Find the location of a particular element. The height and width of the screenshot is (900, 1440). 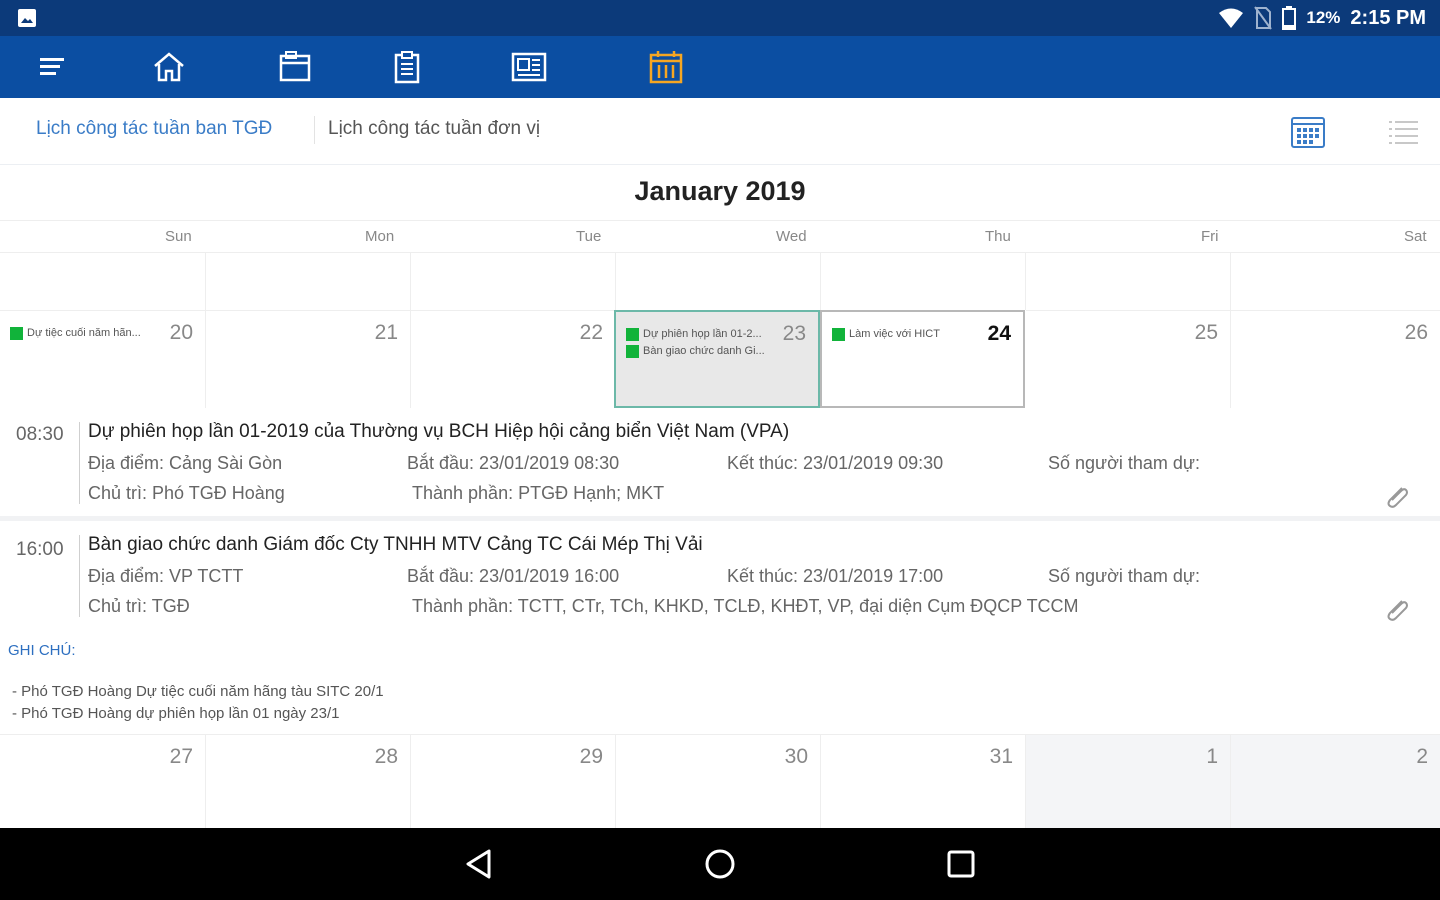

calendar-day-24-today: Làm việc với HICT 24 is located at coordinates (922, 359).